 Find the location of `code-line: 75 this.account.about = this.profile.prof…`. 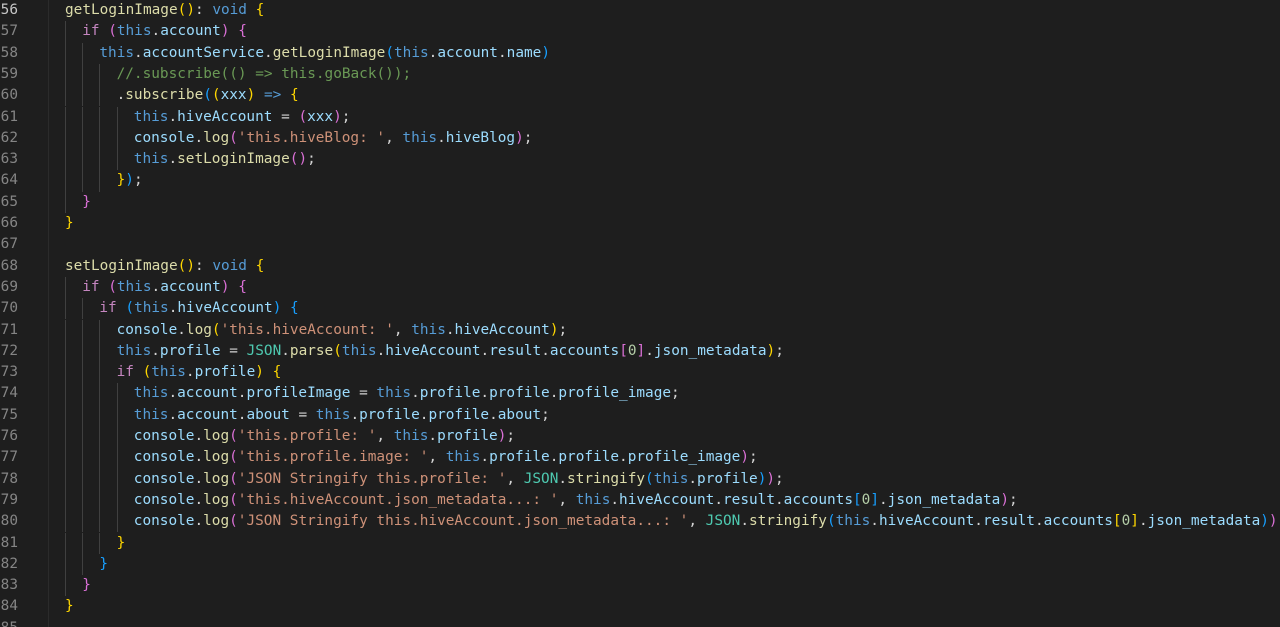

code-line: 75 this.account.about = this.profile.prof… is located at coordinates (640, 415).